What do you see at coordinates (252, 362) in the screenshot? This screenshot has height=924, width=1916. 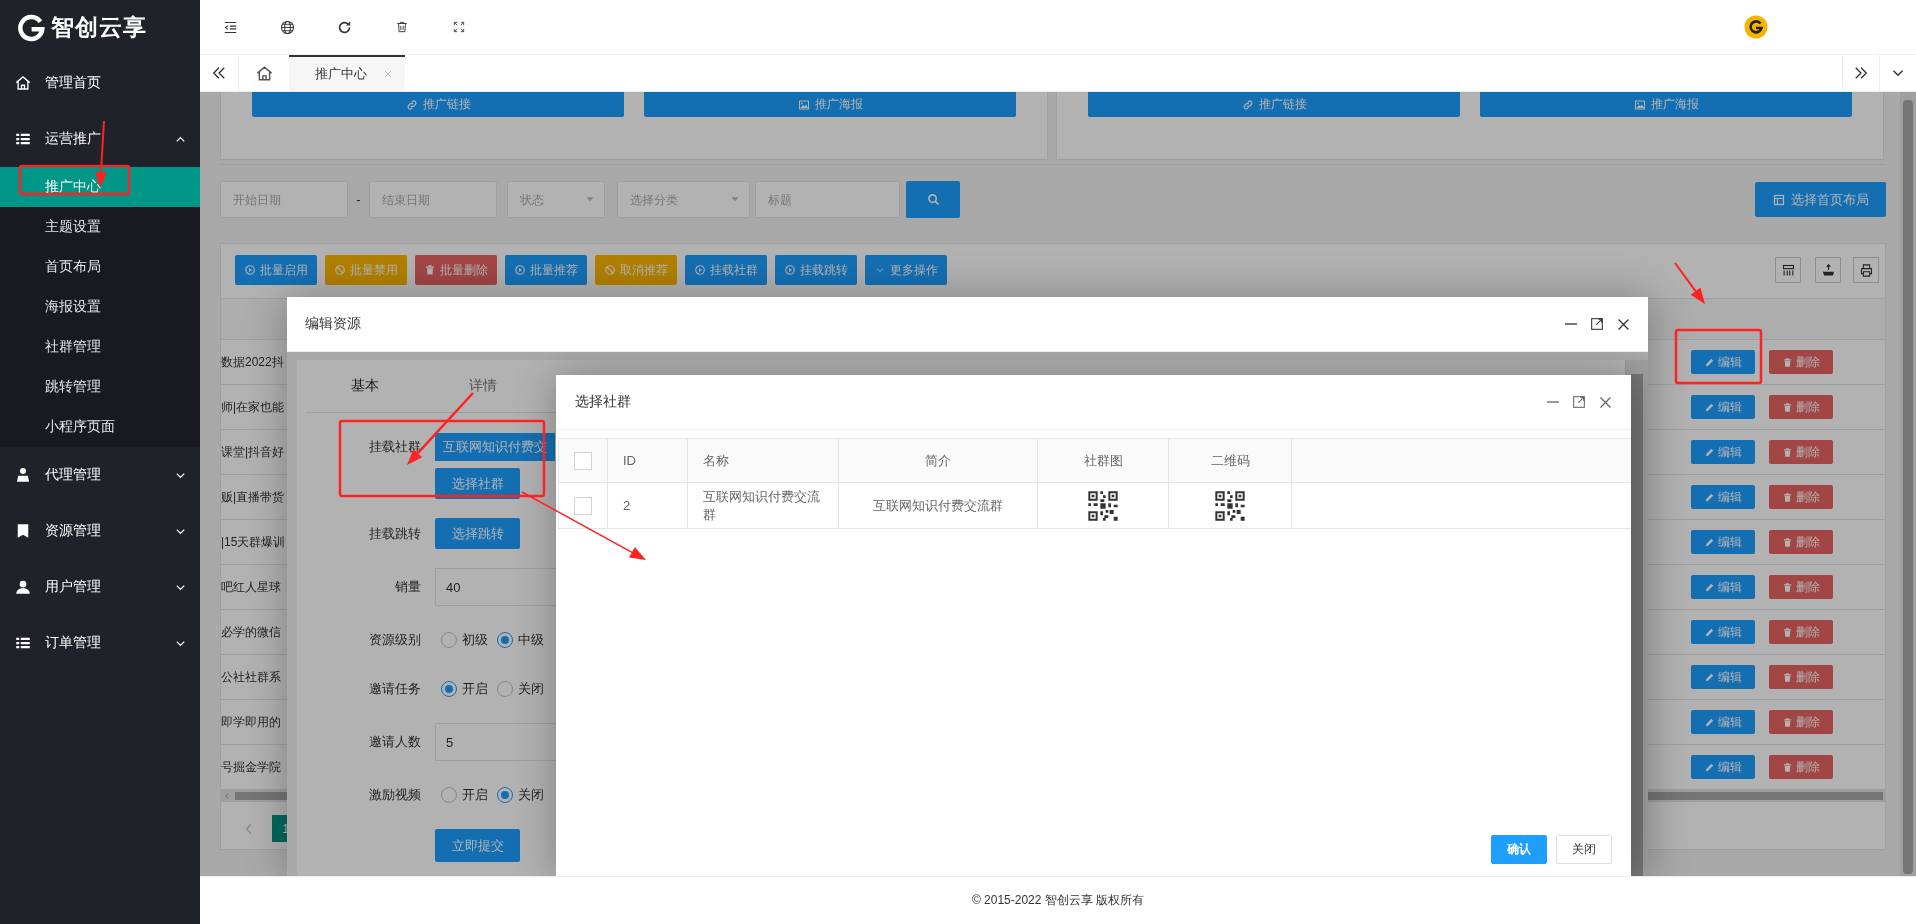 I see `table-cell: 数据2022抖` at bounding box center [252, 362].